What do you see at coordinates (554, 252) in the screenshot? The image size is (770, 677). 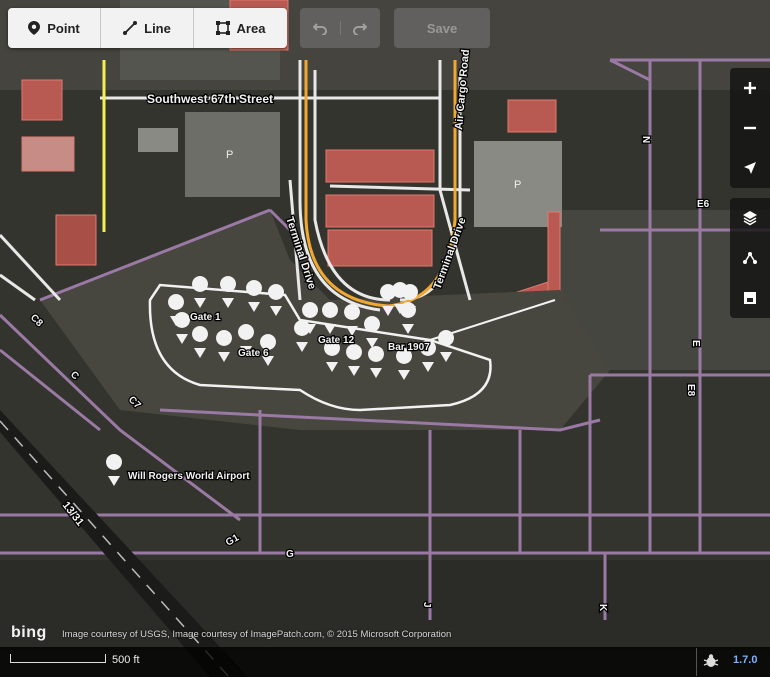 I see `concourse-building` at bounding box center [554, 252].